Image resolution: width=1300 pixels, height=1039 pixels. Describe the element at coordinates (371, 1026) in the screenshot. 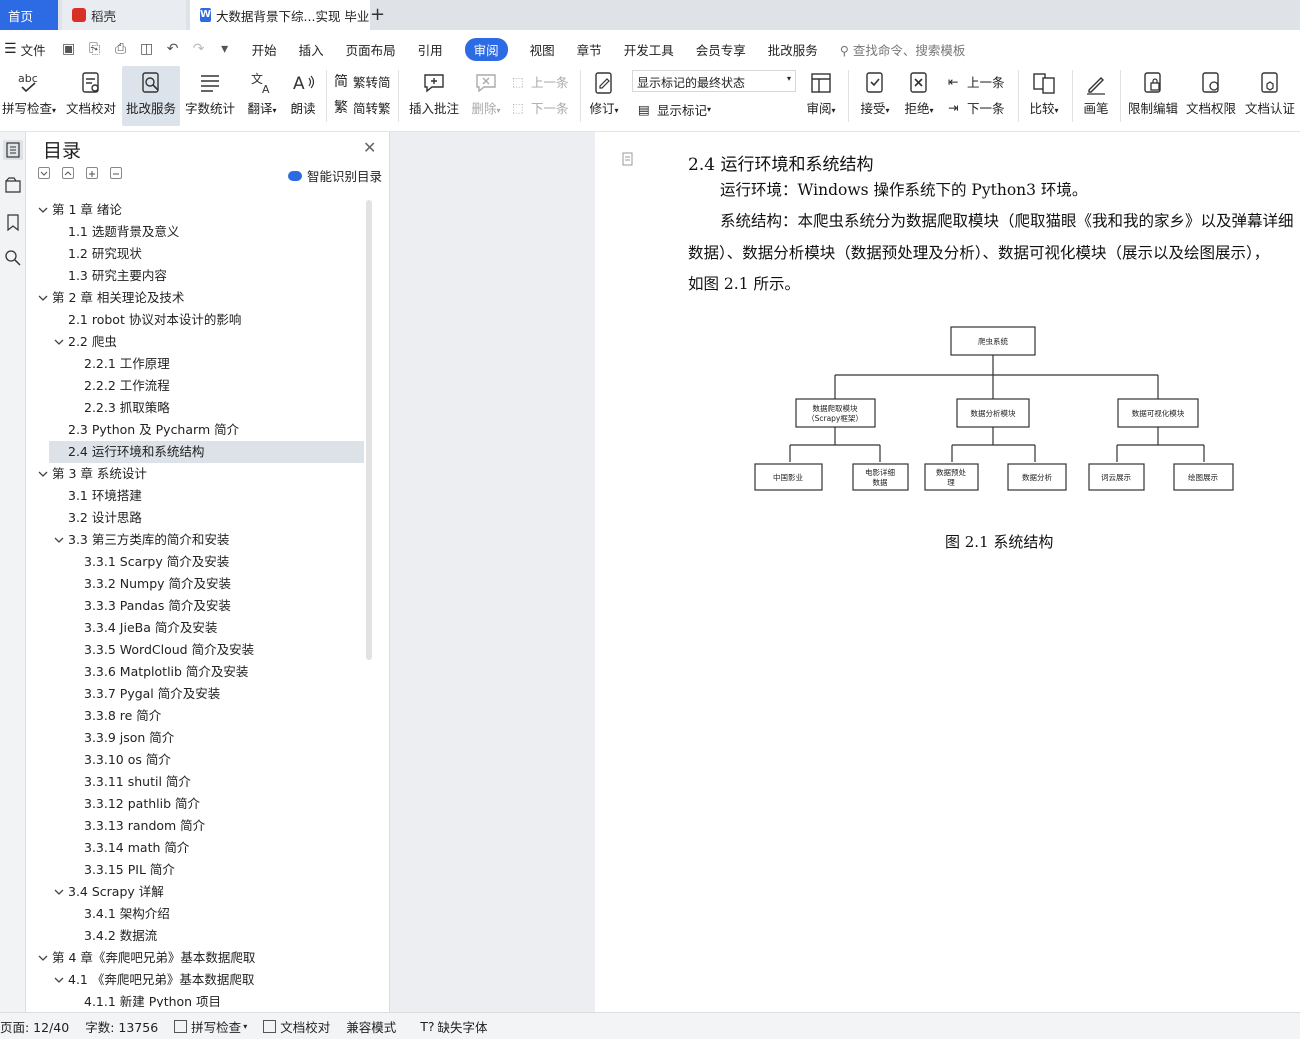

I see `status-compat-mode: 兼容模式` at that location.